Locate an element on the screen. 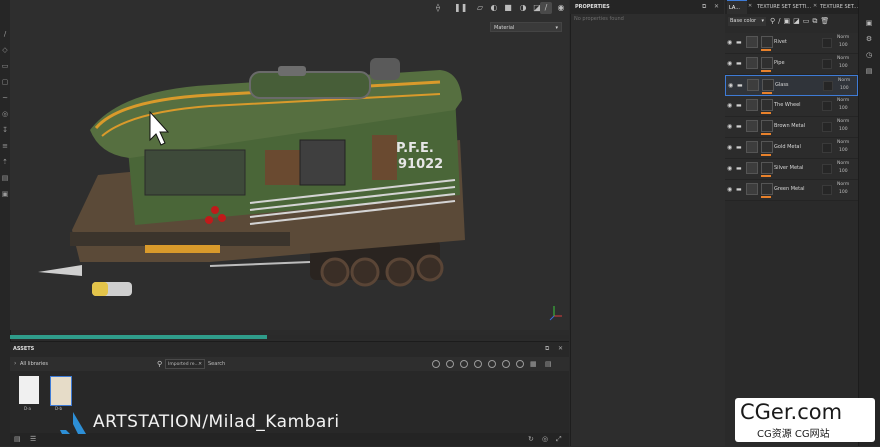 This screenshot has width=880, height=447. export-icon: ▣ is located at coordinates (5, 194).